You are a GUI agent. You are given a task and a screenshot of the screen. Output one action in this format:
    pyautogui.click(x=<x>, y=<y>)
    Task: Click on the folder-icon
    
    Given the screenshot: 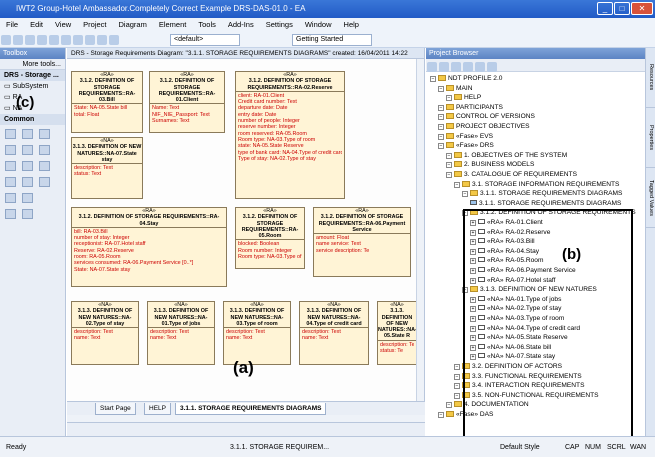 What is the action you would take?
    pyautogui.click(x=10, y=182)
    